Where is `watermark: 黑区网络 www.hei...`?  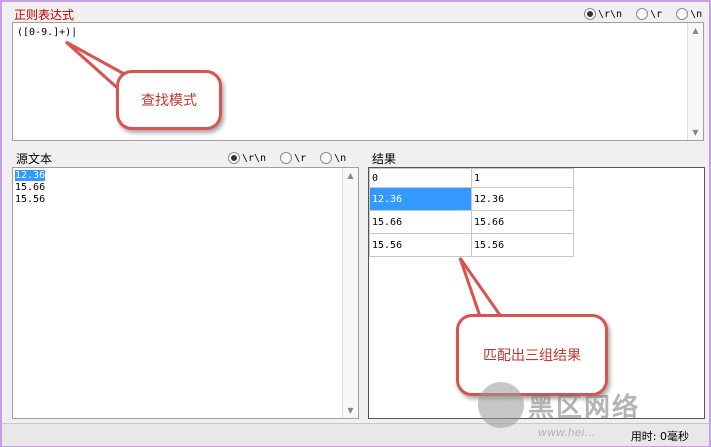 watermark: 黑区网络 www.hei... is located at coordinates (559, 410).